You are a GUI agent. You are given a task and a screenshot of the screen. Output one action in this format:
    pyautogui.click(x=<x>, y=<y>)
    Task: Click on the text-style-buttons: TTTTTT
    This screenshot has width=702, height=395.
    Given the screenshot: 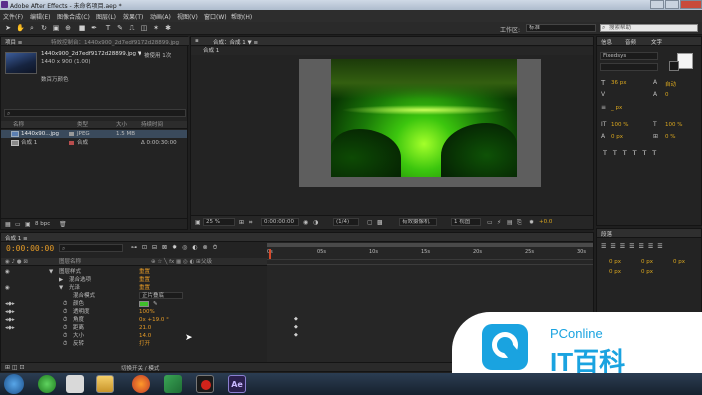 What is the action you would take?
    pyautogui.click(x=649, y=154)
    